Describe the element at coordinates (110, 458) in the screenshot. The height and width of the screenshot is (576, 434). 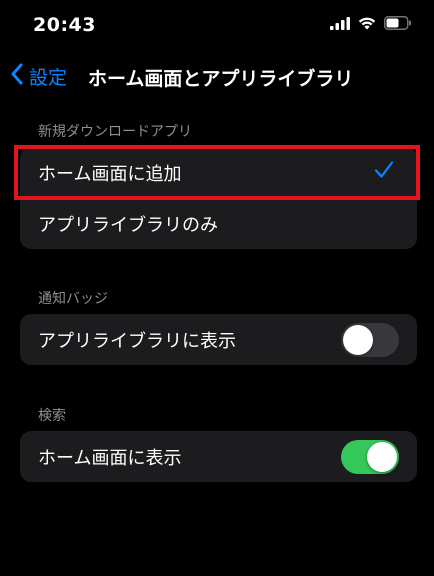
I see `row-label: ホーム画面に表示` at that location.